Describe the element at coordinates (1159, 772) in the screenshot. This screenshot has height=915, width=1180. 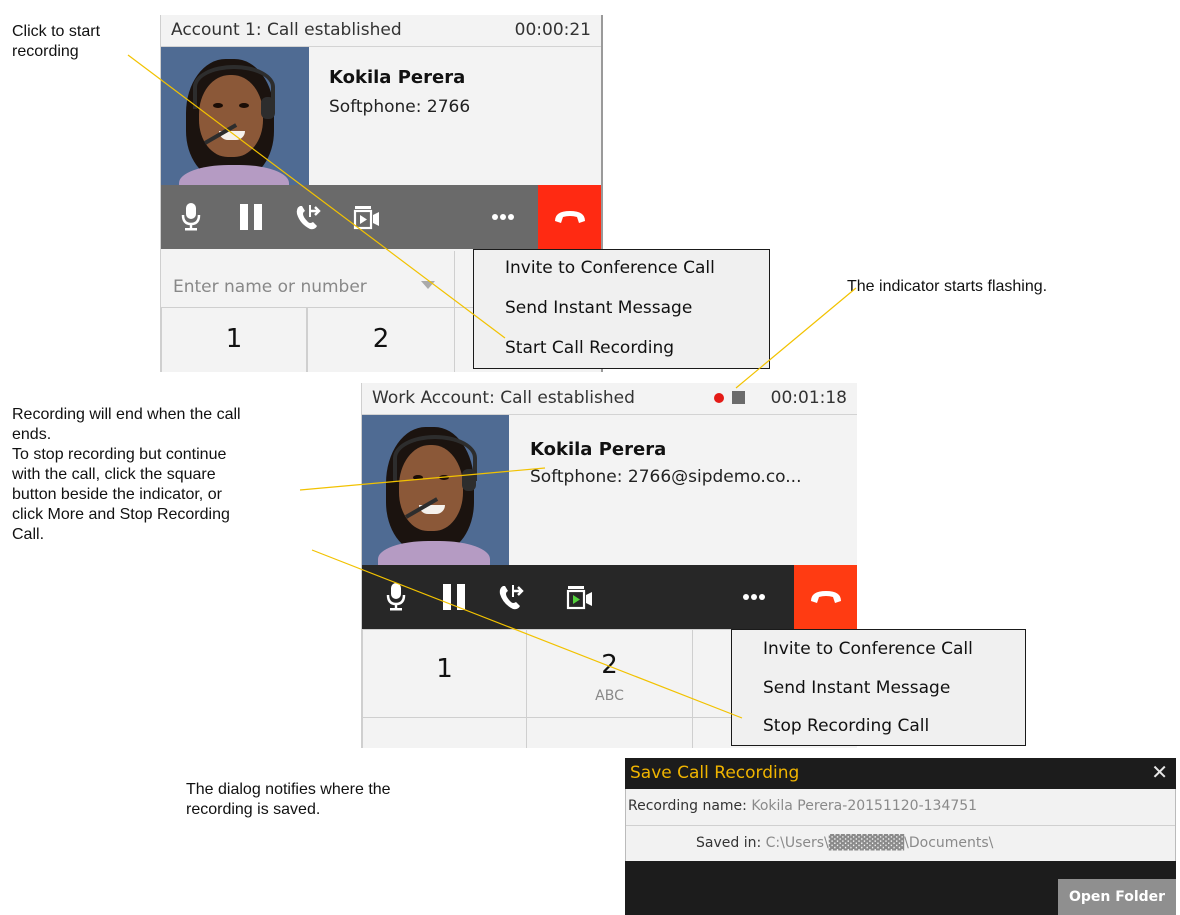
I see `close-icon: ✕` at that location.